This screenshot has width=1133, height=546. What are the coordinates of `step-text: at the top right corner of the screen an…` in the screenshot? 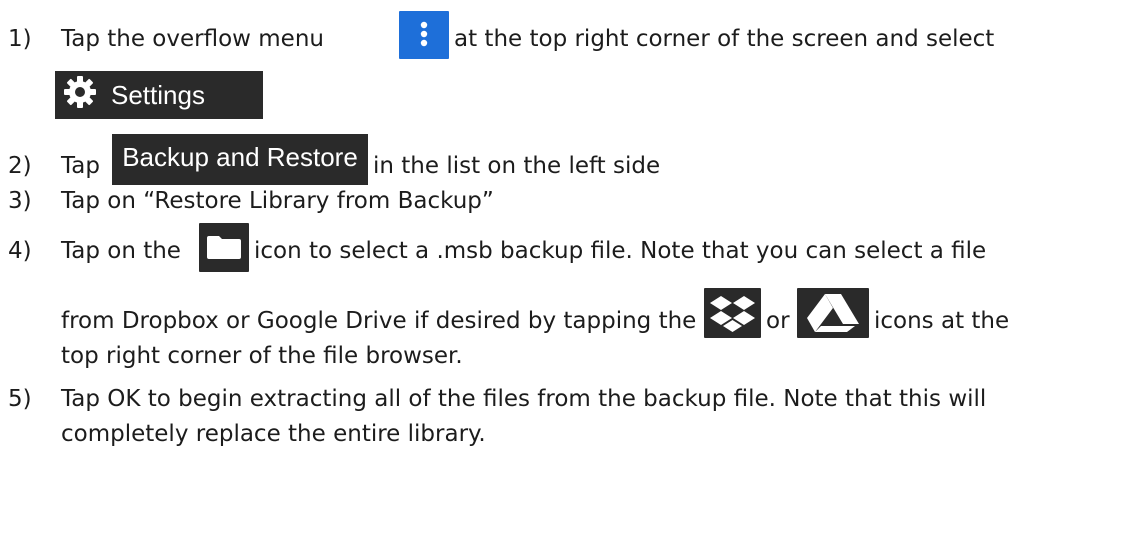 It's located at (724, 39).